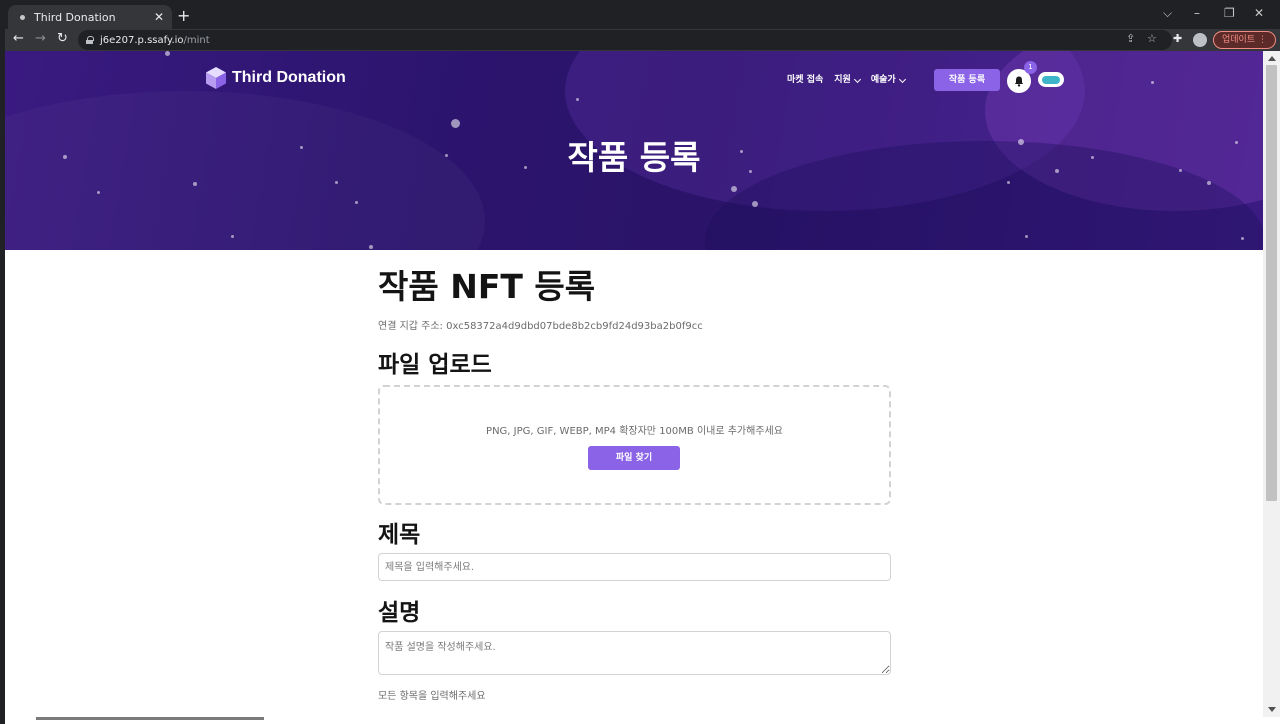 Image resolution: width=1280 pixels, height=724 pixels. Describe the element at coordinates (18, 38) in the screenshot. I see `back-icon: ←` at that location.